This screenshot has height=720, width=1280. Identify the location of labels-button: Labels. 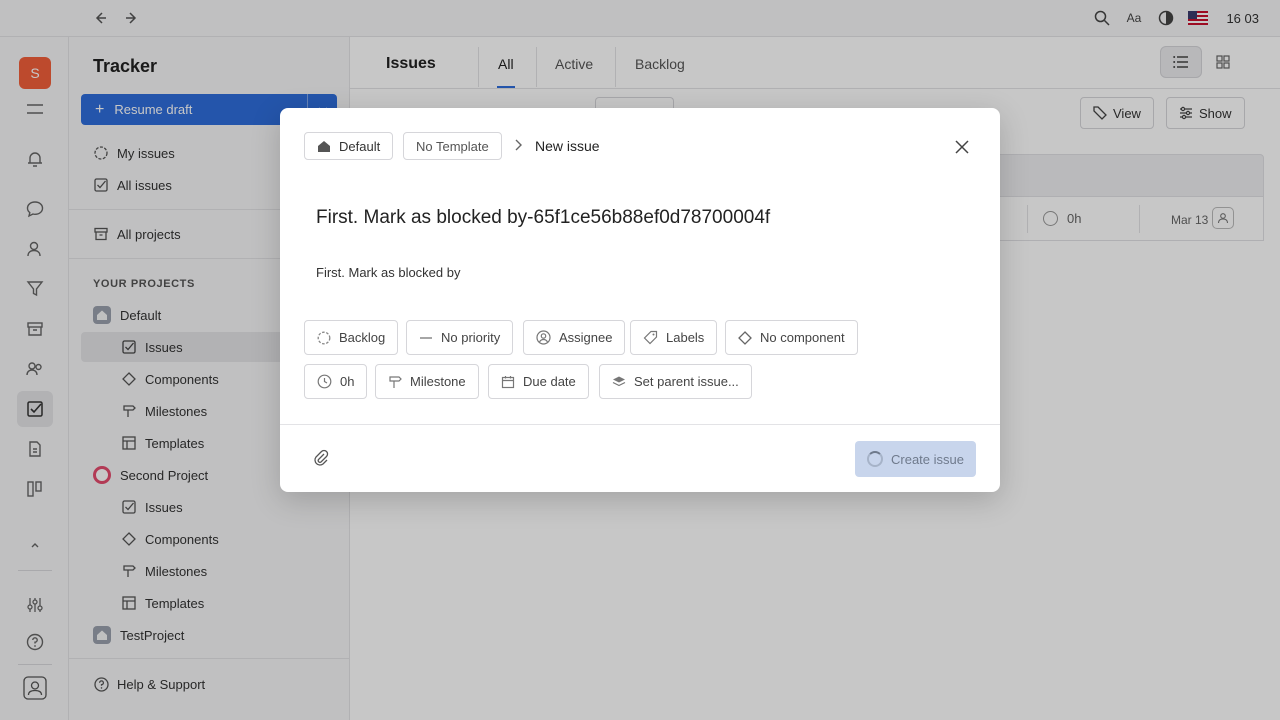
(674, 337).